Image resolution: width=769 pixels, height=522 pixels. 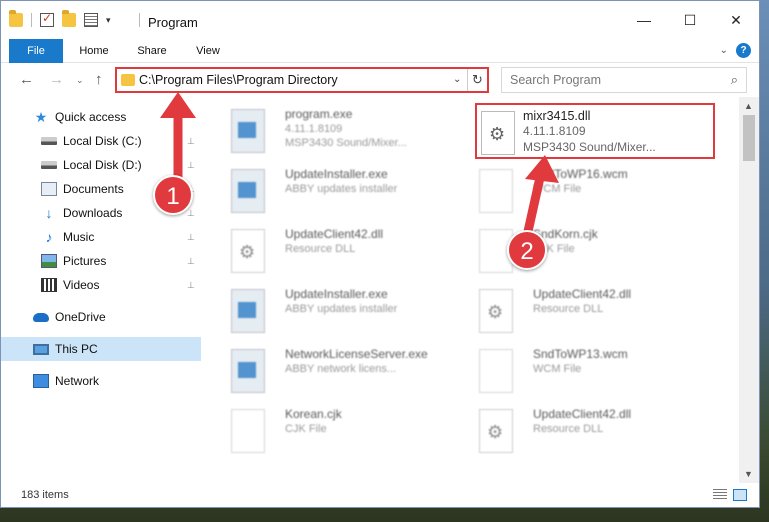 I want to click on ribbon-tabs: File Home Share View ⌄ ?, so click(x=380, y=51).